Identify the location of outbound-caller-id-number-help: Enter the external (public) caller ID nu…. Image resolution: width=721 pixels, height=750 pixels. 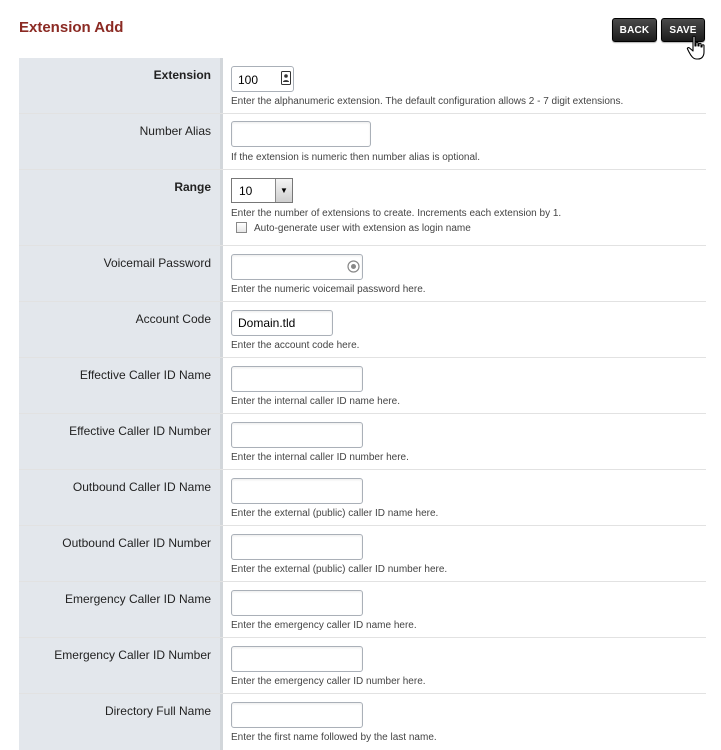
(339, 569).